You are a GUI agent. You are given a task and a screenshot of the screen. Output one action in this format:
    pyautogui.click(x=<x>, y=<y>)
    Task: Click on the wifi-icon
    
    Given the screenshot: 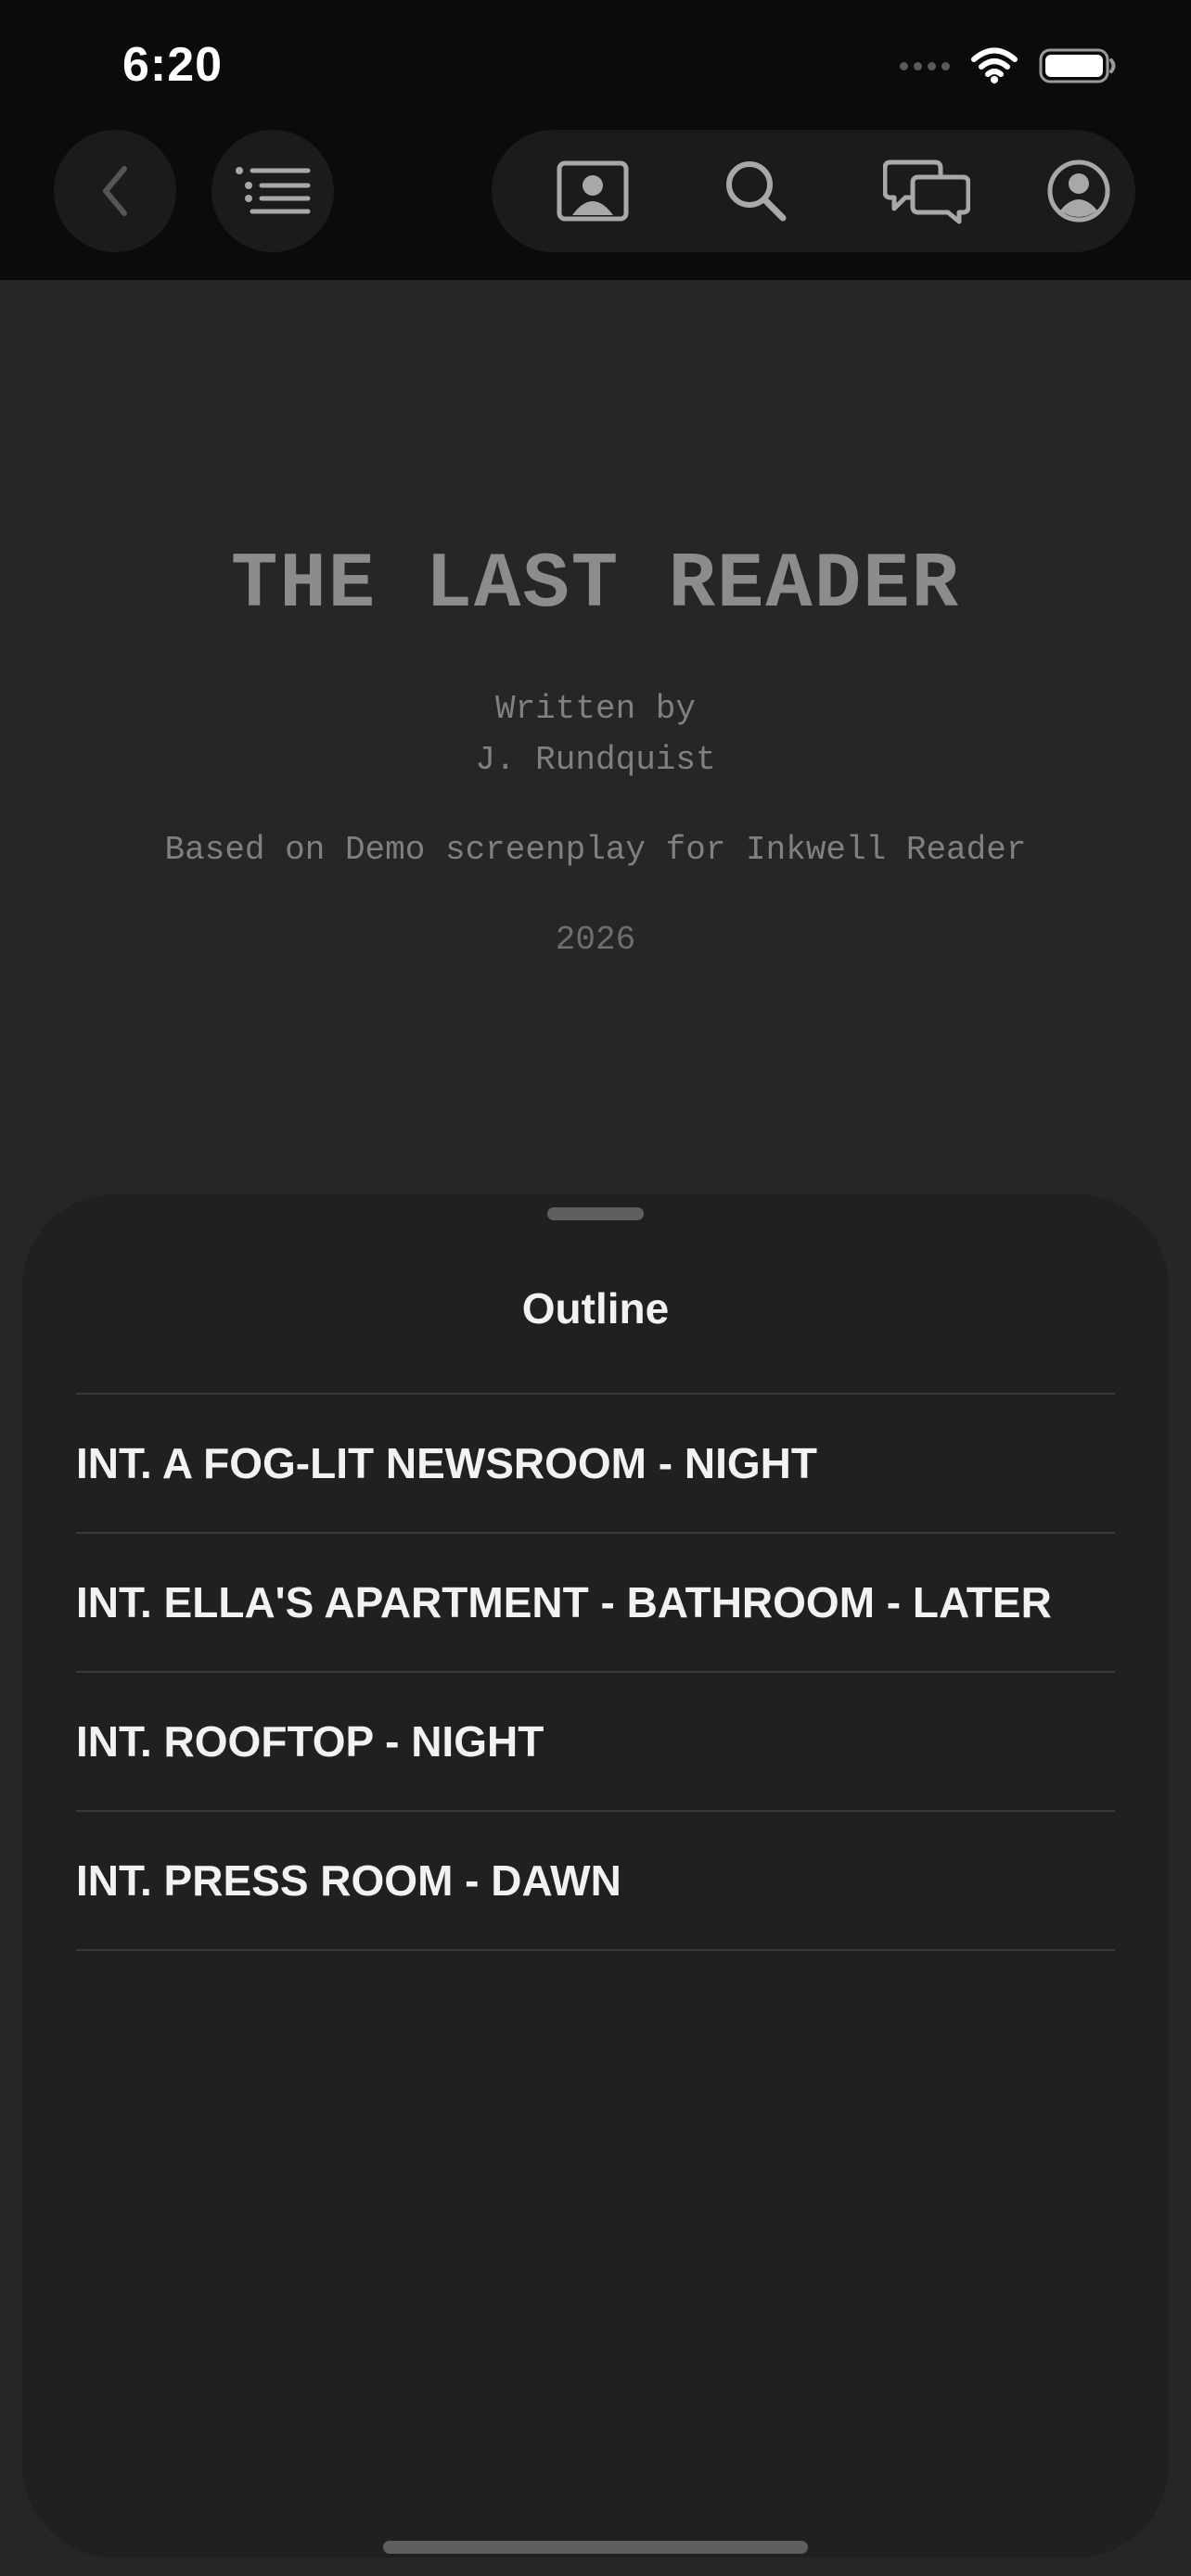 What is the action you would take?
    pyautogui.click(x=995, y=65)
    